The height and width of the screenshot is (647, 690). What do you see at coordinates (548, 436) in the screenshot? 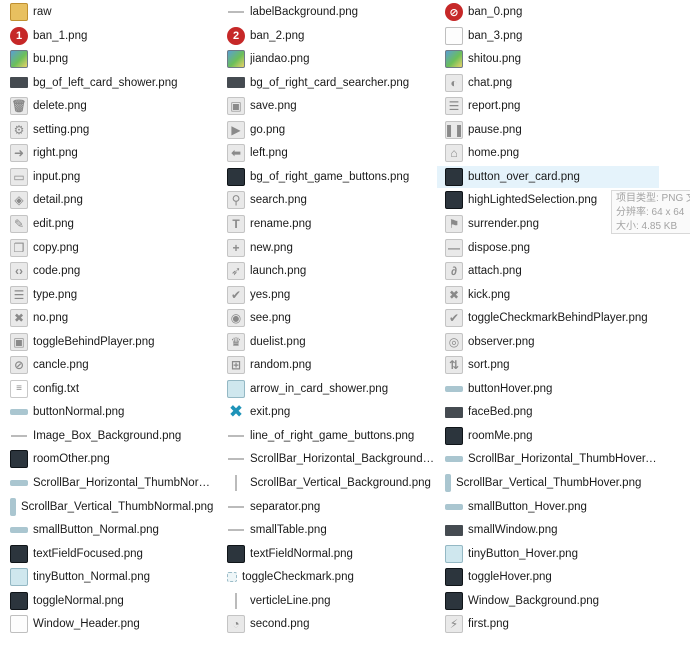
I see `file-item: roomMe.png` at bounding box center [548, 436].